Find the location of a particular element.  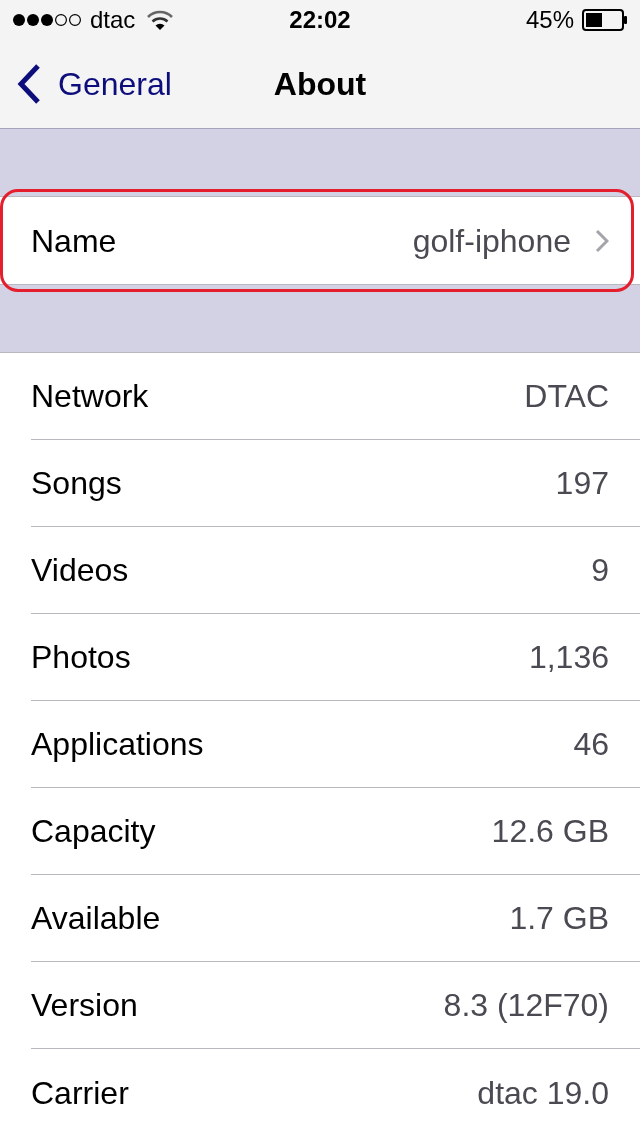

chevron-right-icon is located at coordinates (602, 240).